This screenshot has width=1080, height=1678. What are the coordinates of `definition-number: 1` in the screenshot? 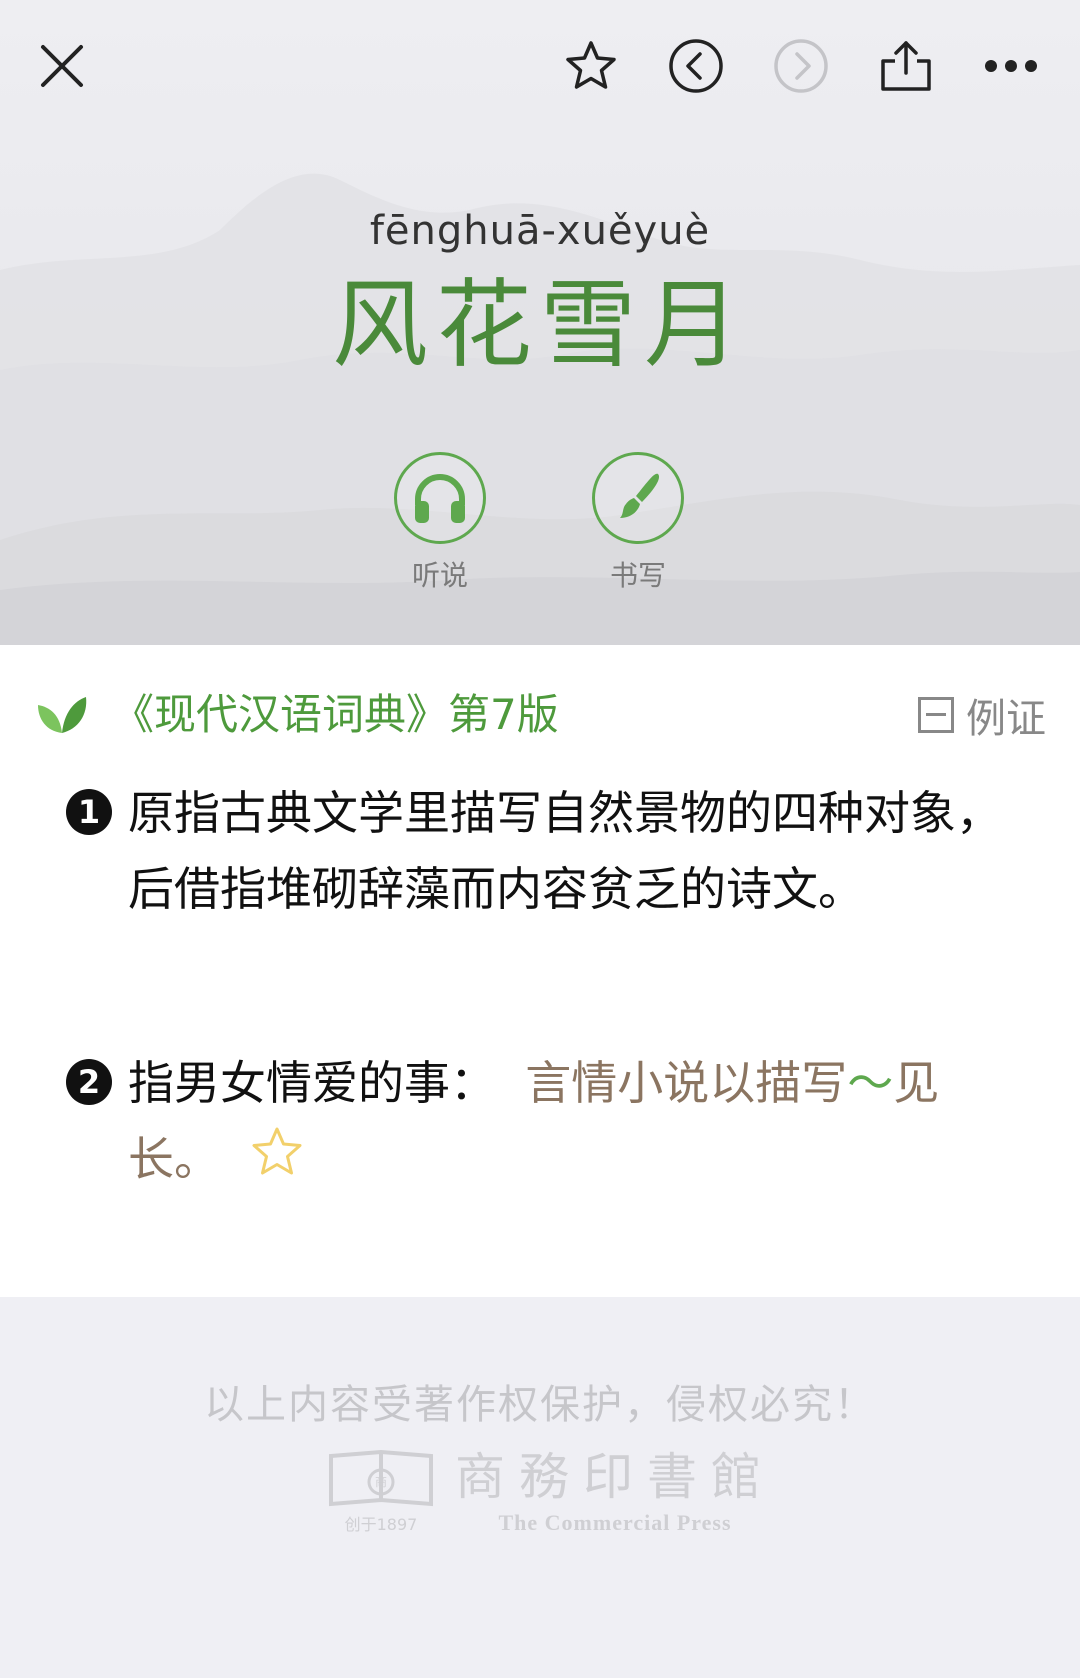 It's located at (89, 812).